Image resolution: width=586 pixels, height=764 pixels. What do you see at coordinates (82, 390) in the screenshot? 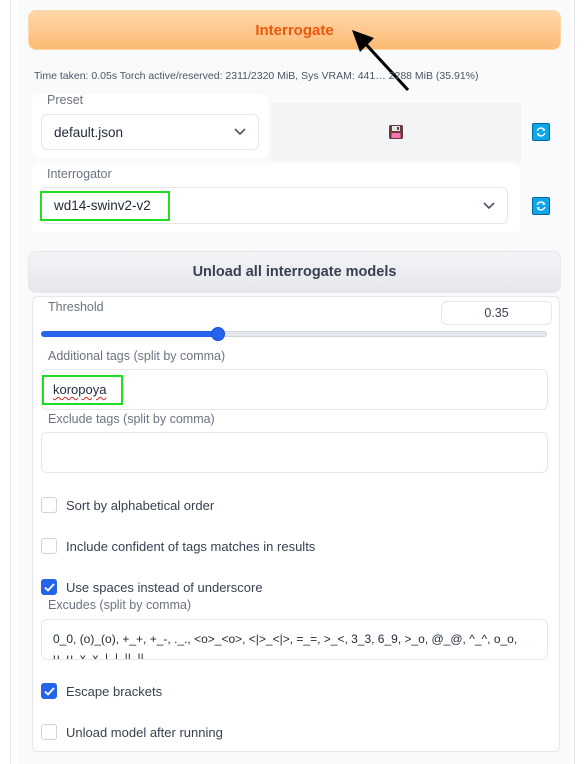
I see `highlight-box-additional-tags` at bounding box center [82, 390].